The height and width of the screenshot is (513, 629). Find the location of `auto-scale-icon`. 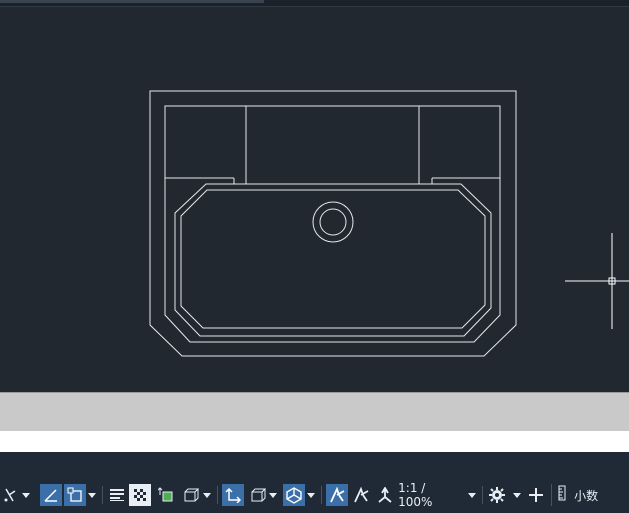

auto-scale-icon is located at coordinates (361, 495).